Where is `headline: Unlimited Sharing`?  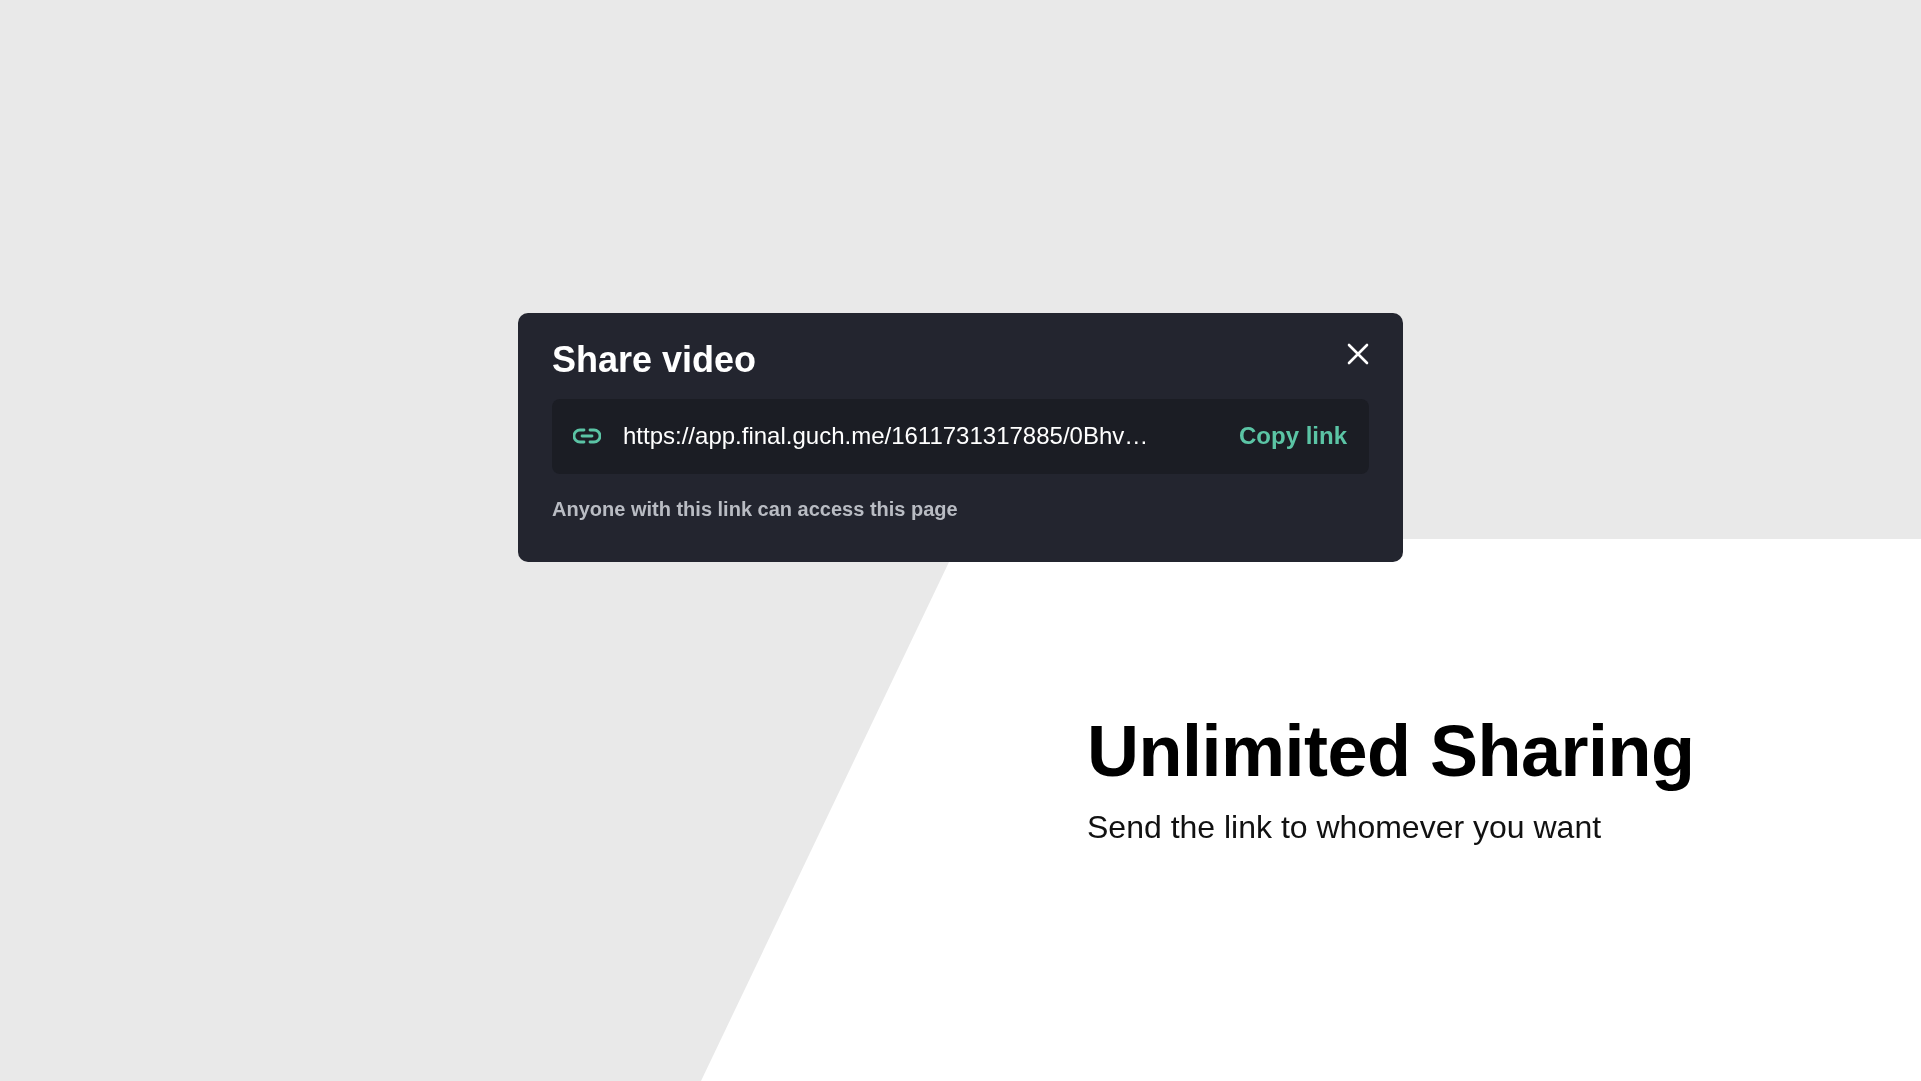
headline: Unlimited Sharing is located at coordinates (1391, 751).